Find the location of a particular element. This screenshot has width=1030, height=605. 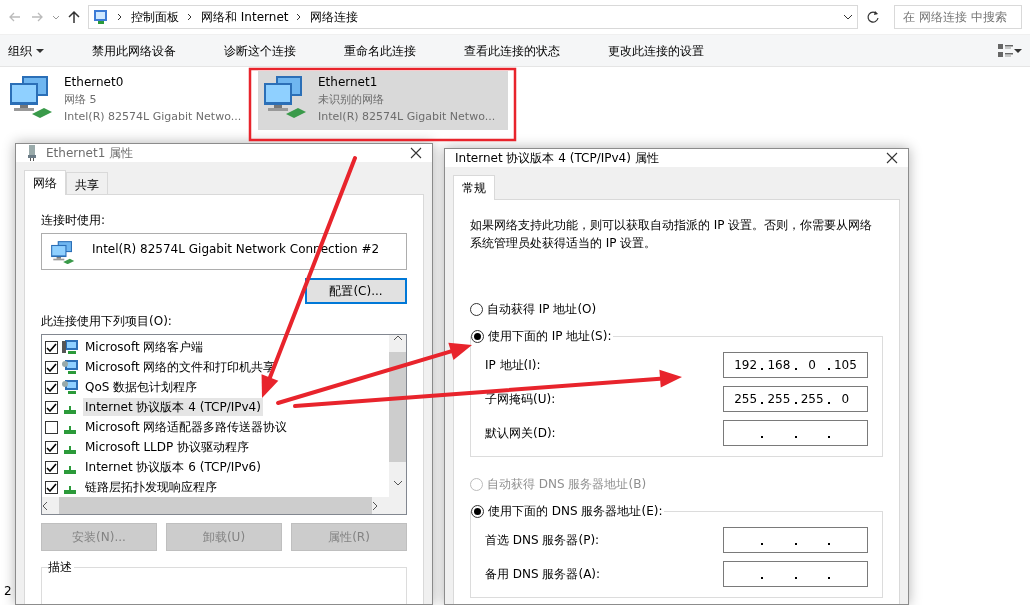

dropdown-icon is located at coordinates (848, 17).